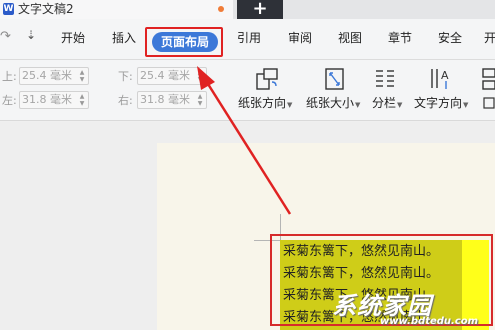  Describe the element at coordinates (221, 9) in the screenshot. I see `unsaved-indicator-dot` at that location.